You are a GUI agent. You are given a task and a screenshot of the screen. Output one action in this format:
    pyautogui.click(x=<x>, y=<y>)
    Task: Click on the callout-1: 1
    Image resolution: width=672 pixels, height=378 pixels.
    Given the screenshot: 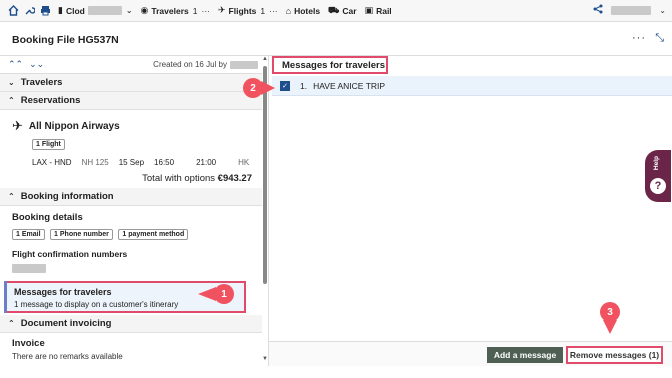 What is the action you would take?
    pyautogui.click(x=224, y=294)
    